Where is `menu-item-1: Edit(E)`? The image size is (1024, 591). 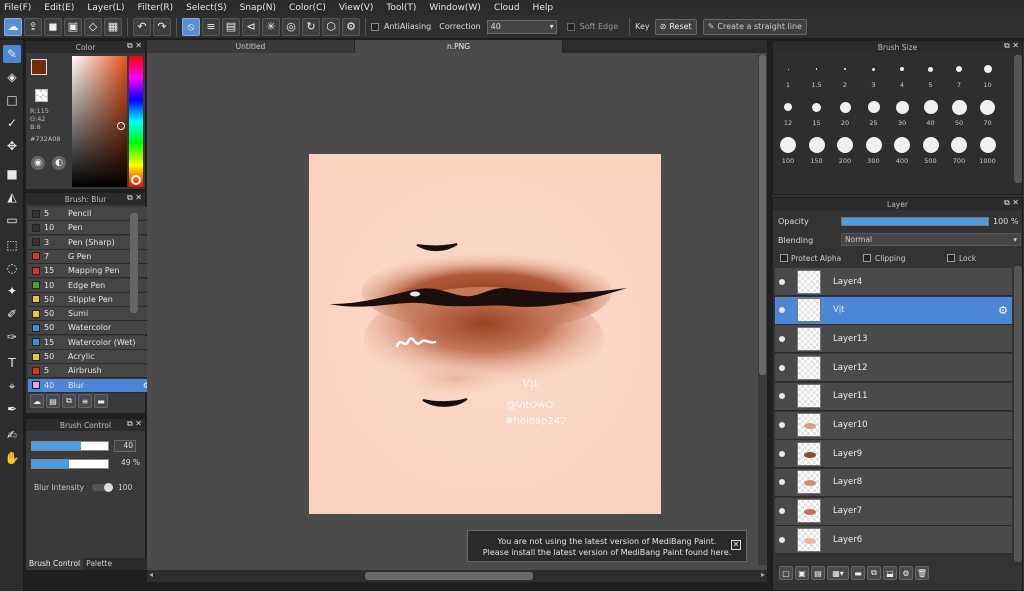 menu-item-1: Edit(E) is located at coordinates (59, 8).